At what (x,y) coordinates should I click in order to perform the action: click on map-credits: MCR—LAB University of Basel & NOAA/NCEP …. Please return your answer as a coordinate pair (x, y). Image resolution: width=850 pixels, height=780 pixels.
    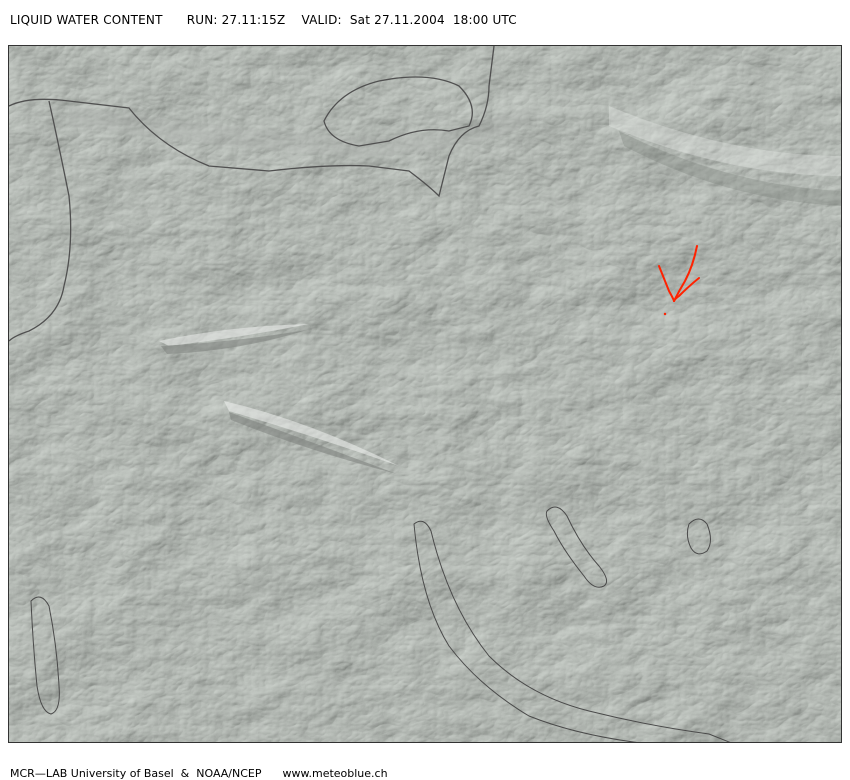
    Looking at the image, I should click on (199, 773).